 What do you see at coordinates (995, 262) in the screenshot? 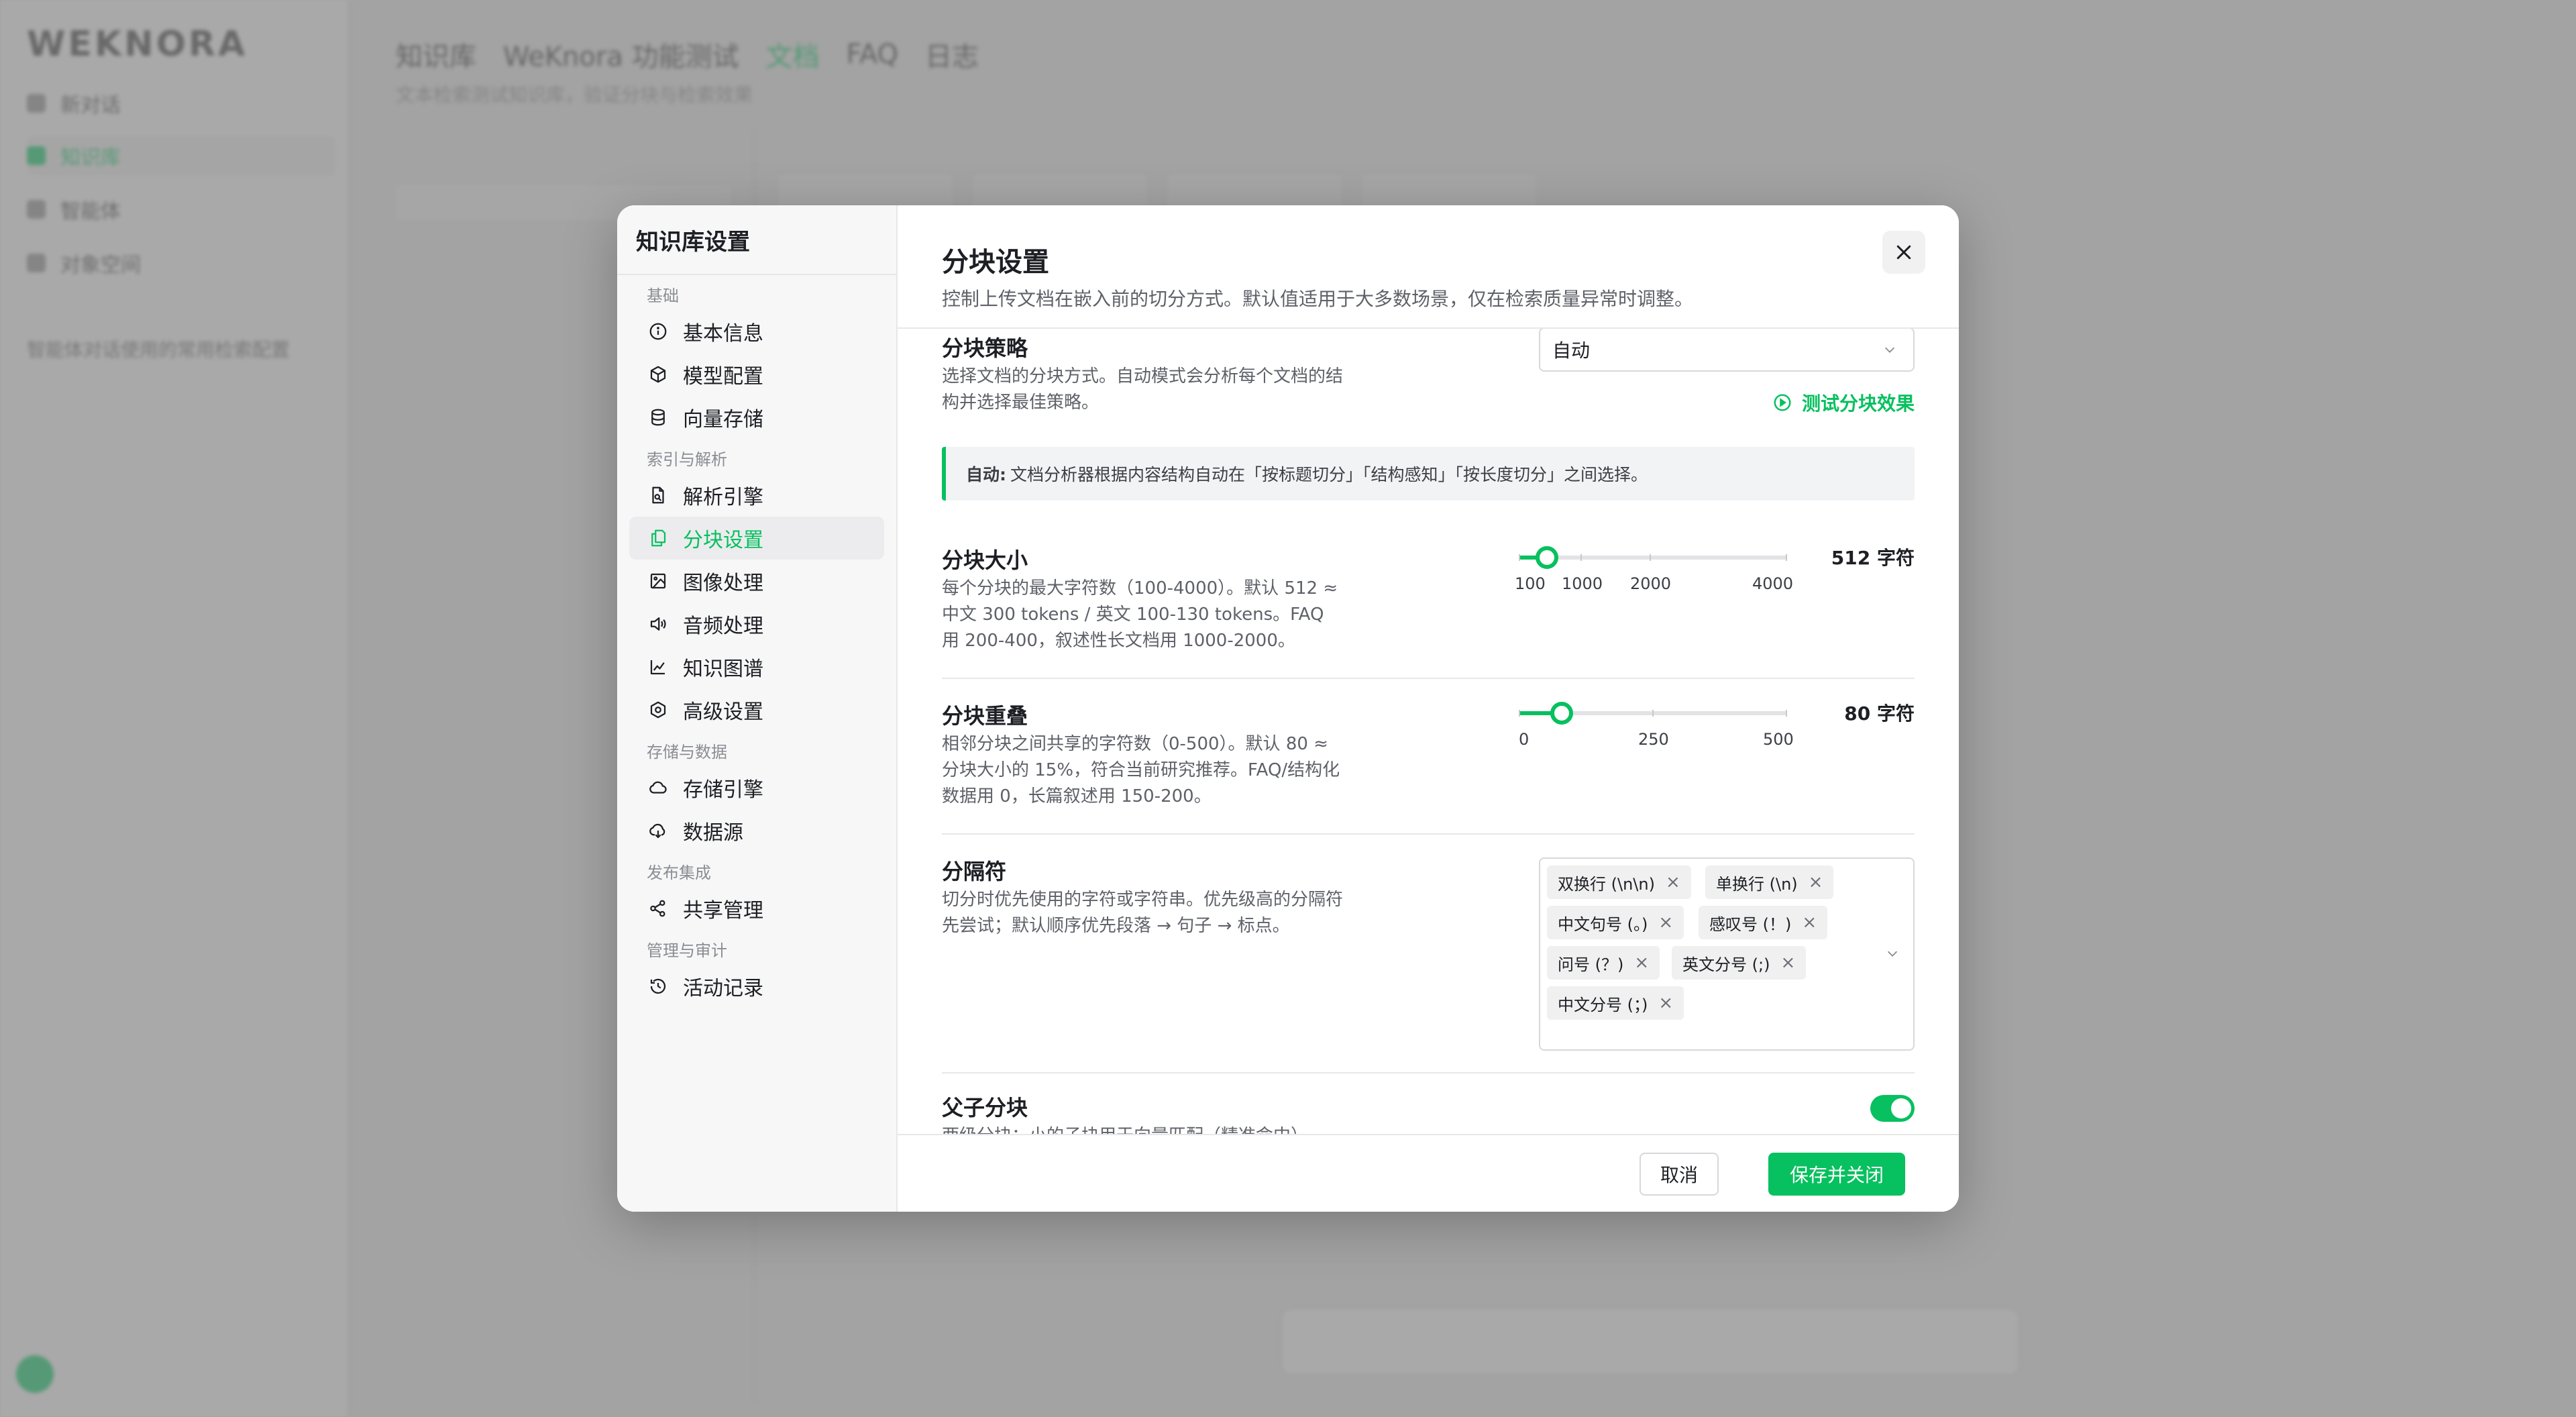
I see `page-title: 分块设置` at bounding box center [995, 262].